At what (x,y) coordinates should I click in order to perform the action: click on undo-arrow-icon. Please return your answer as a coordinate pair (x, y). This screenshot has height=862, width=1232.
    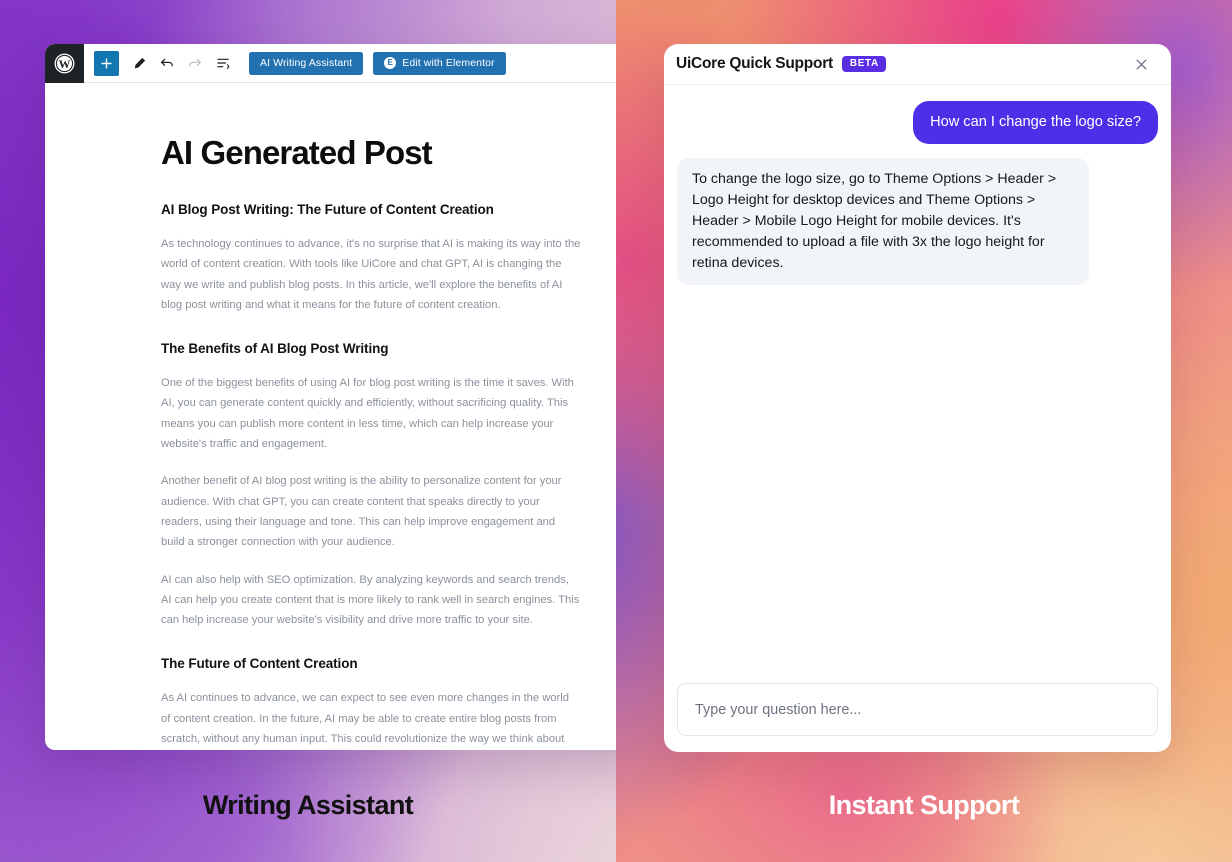
    Looking at the image, I should click on (167, 63).